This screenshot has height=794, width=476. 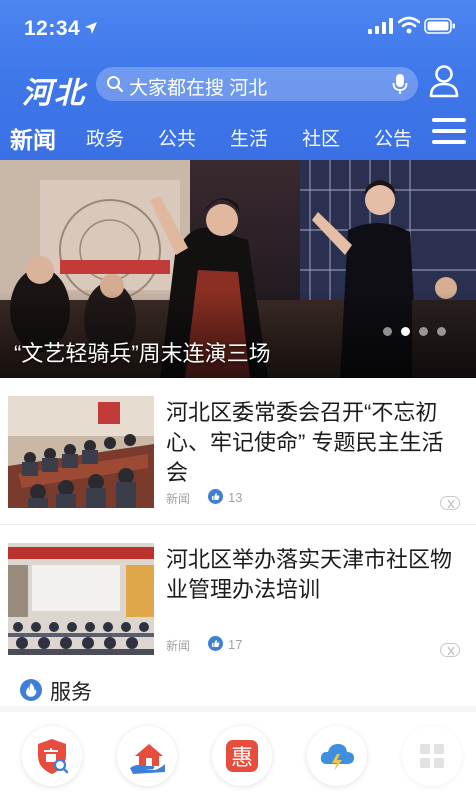 I want to click on tab-government: 政务, so click(x=105, y=137).